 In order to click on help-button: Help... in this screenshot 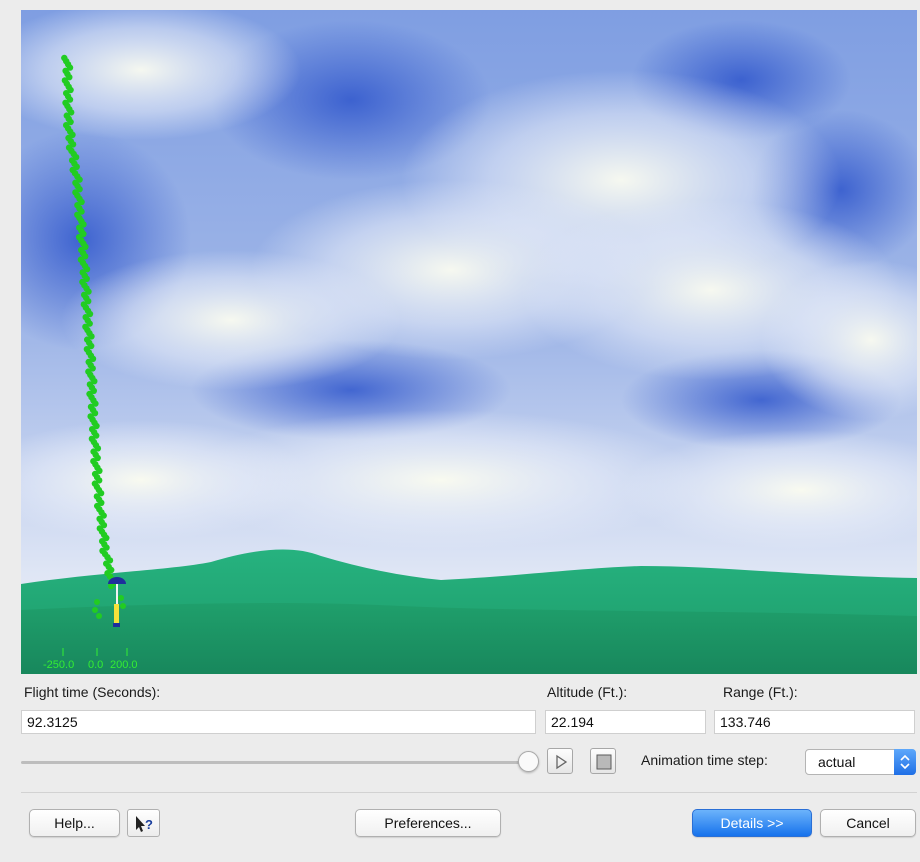, I will do `click(74, 823)`.